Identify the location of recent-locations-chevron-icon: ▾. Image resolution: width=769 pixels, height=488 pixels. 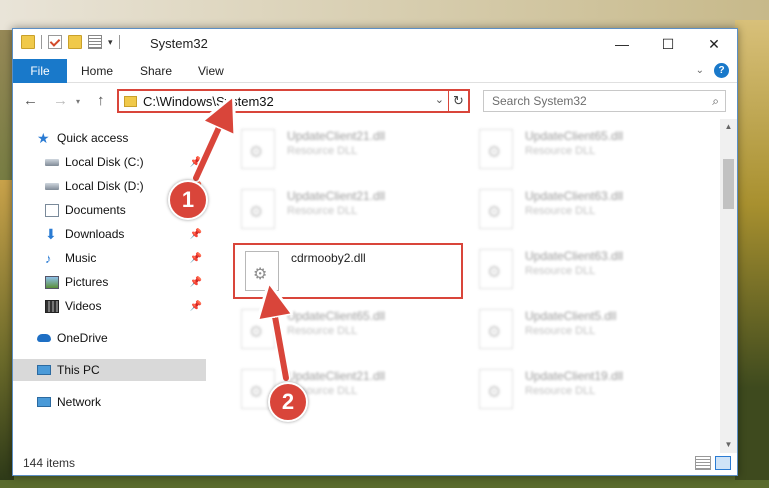
(78, 101).